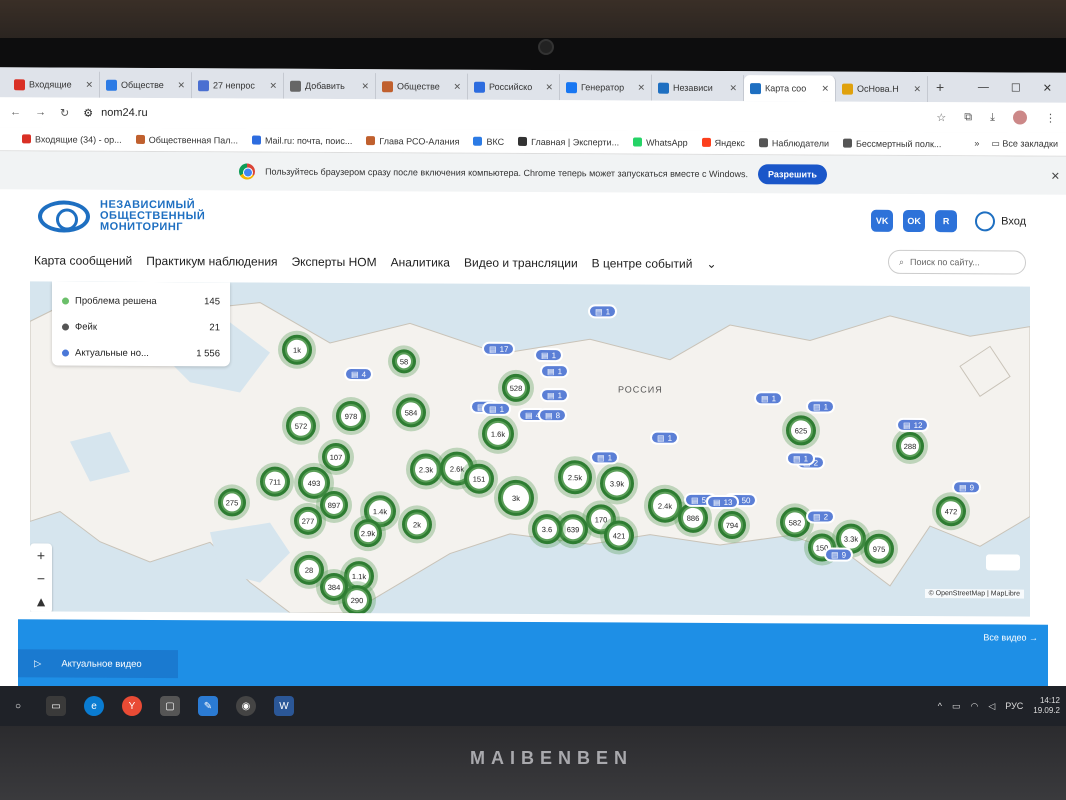 The image size is (1066, 800). I want to click on message-cluster: 2k, so click(417, 524).